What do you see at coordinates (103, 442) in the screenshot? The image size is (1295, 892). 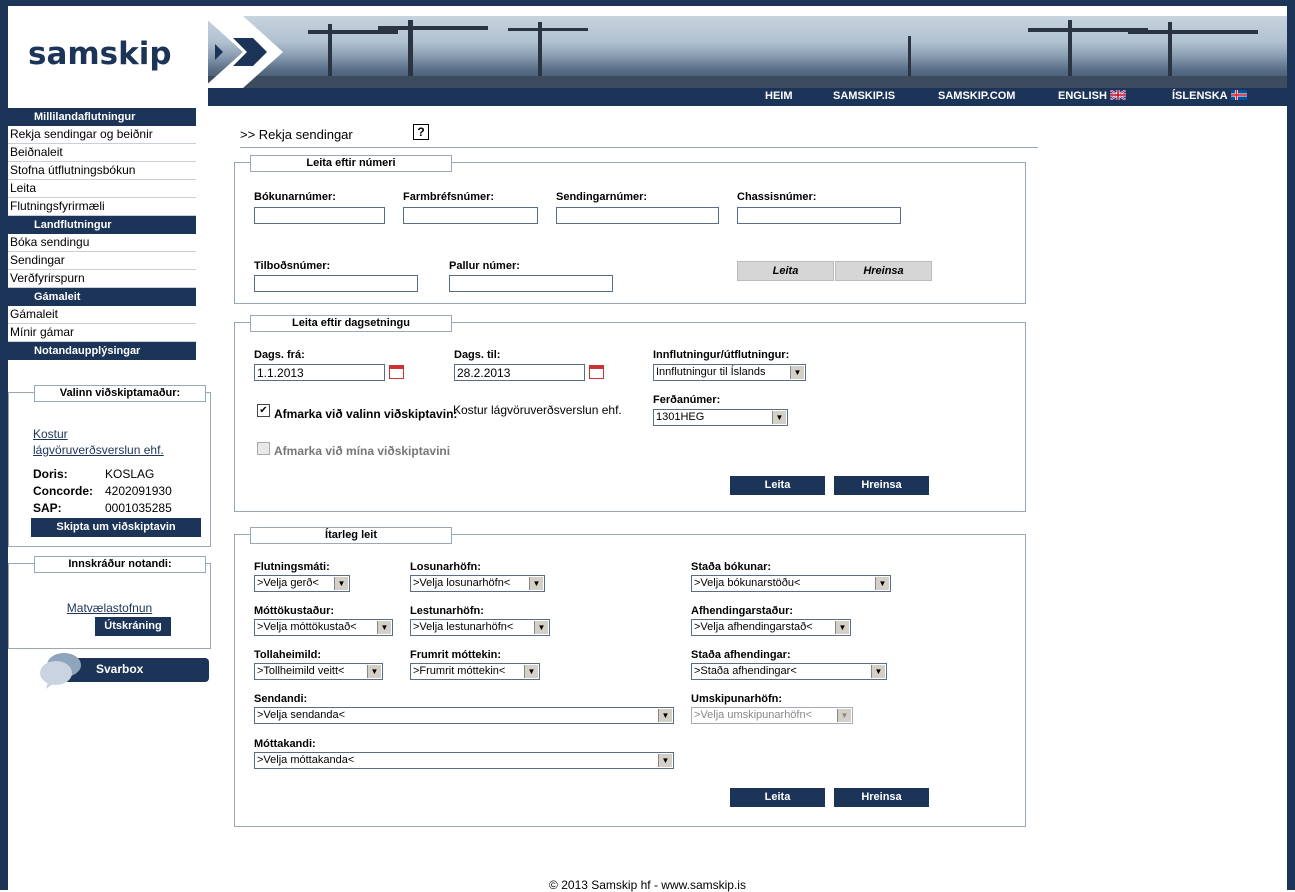 I see `selected-customer-link: Kostur lágvöruverðsverslun ehf.` at bounding box center [103, 442].